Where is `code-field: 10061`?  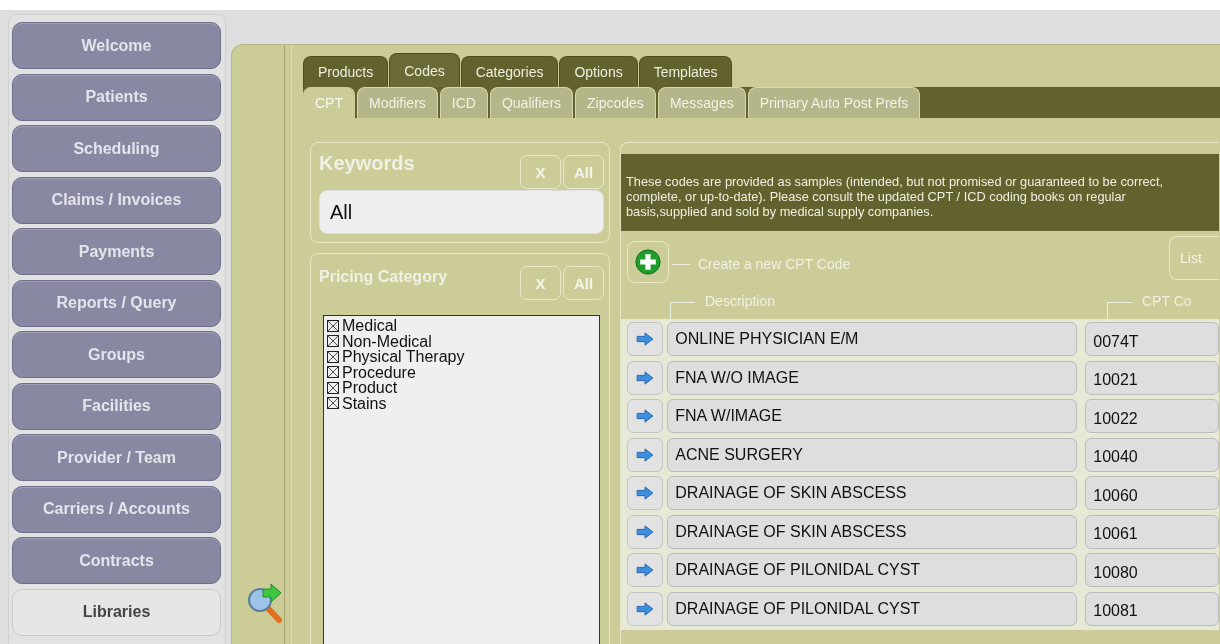
code-field: 10061 is located at coordinates (1152, 531).